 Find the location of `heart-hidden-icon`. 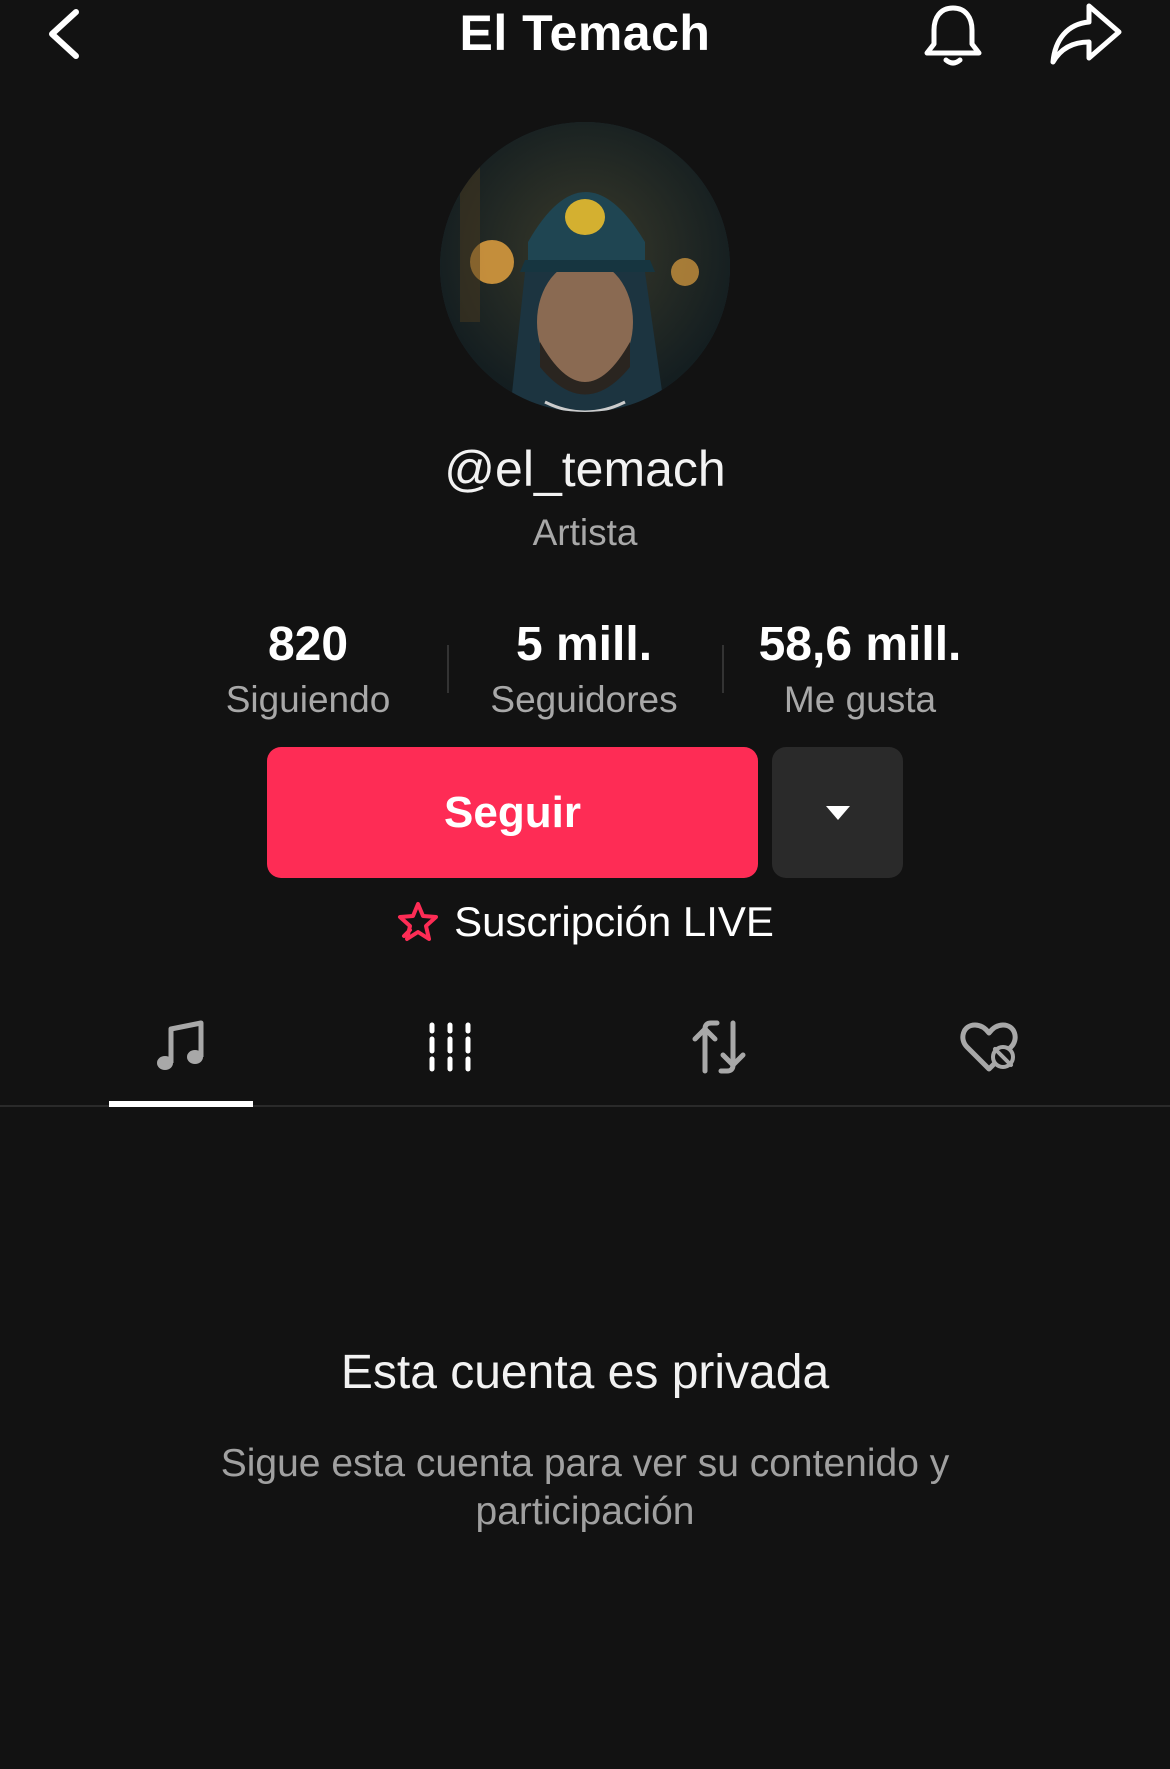

heart-hidden-icon is located at coordinates (989, 1047).